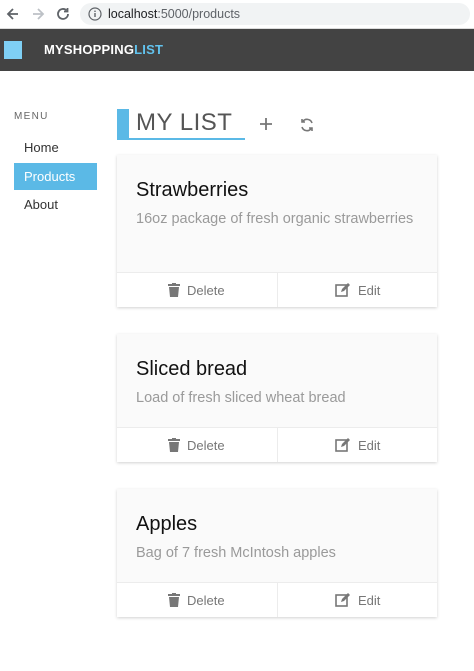 This screenshot has height=671, width=474. I want to click on browser-toolbar: localhost:5000/products, so click(237, 14).